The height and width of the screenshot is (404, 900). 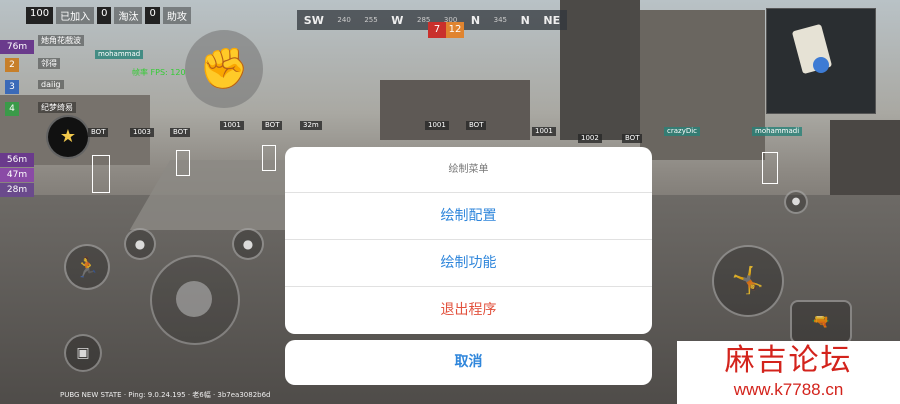 I want to click on alive-label: 已加入, so click(x=75, y=15).